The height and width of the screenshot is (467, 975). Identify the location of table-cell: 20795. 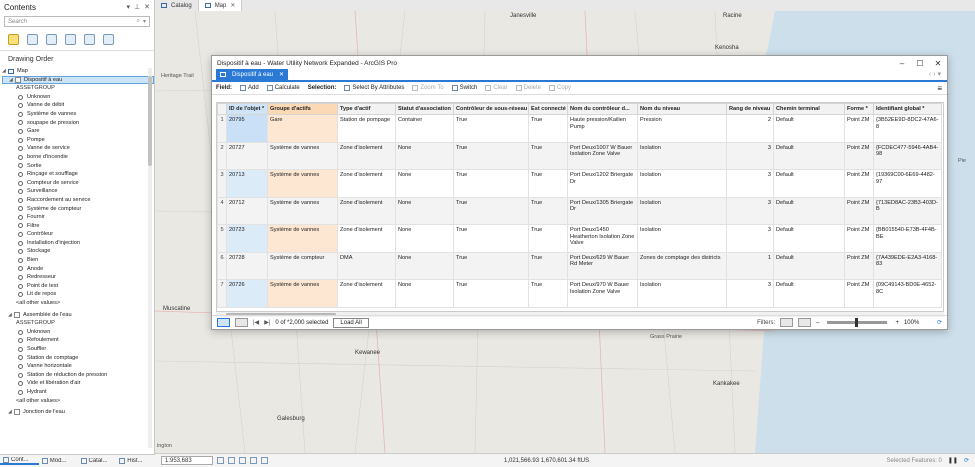
(247, 128).